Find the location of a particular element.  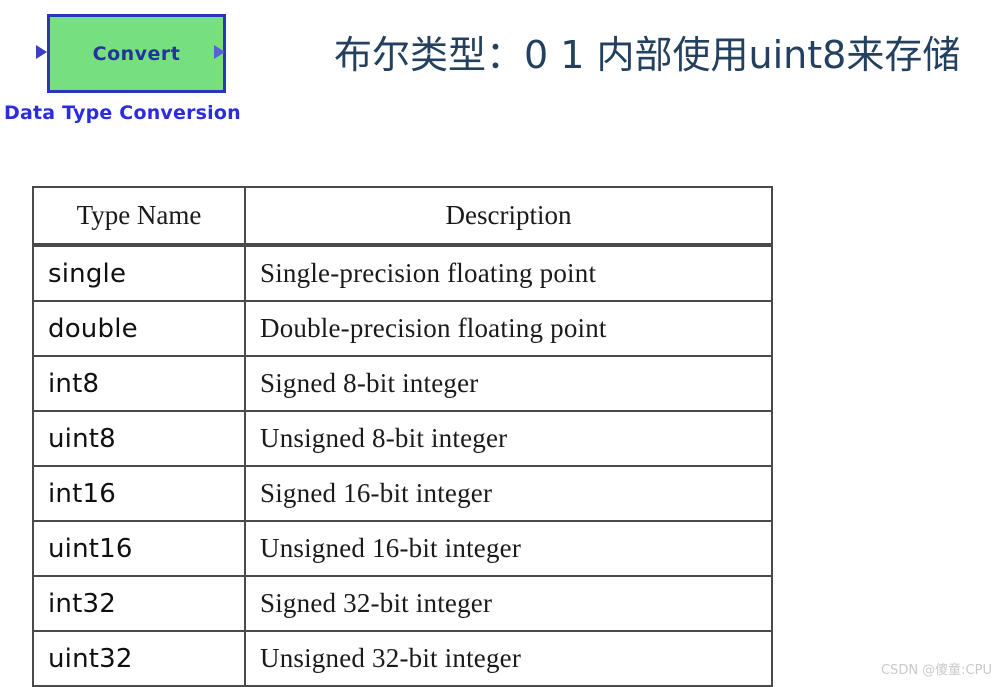

cell-description: Signed 32-bit integer is located at coordinates (508, 603).